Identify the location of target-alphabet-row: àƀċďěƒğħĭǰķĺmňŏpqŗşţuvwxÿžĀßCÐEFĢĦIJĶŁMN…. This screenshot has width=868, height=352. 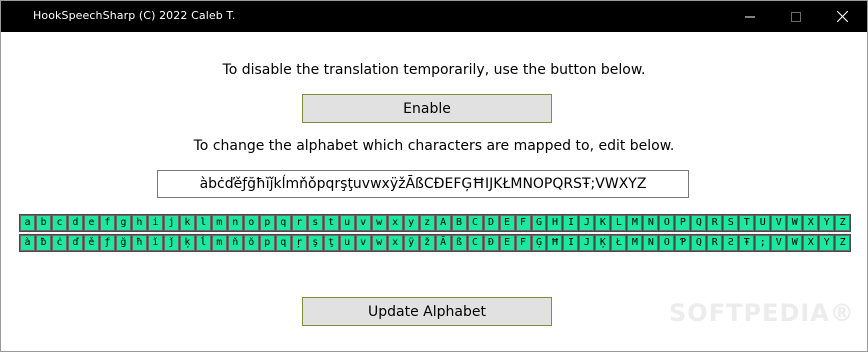
(435, 243).